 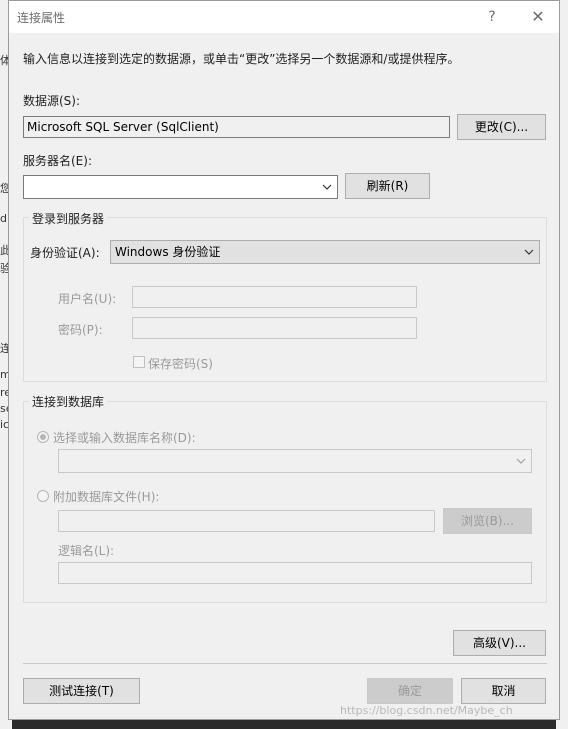 What do you see at coordinates (274, 297) in the screenshot?
I see `username-input` at bounding box center [274, 297].